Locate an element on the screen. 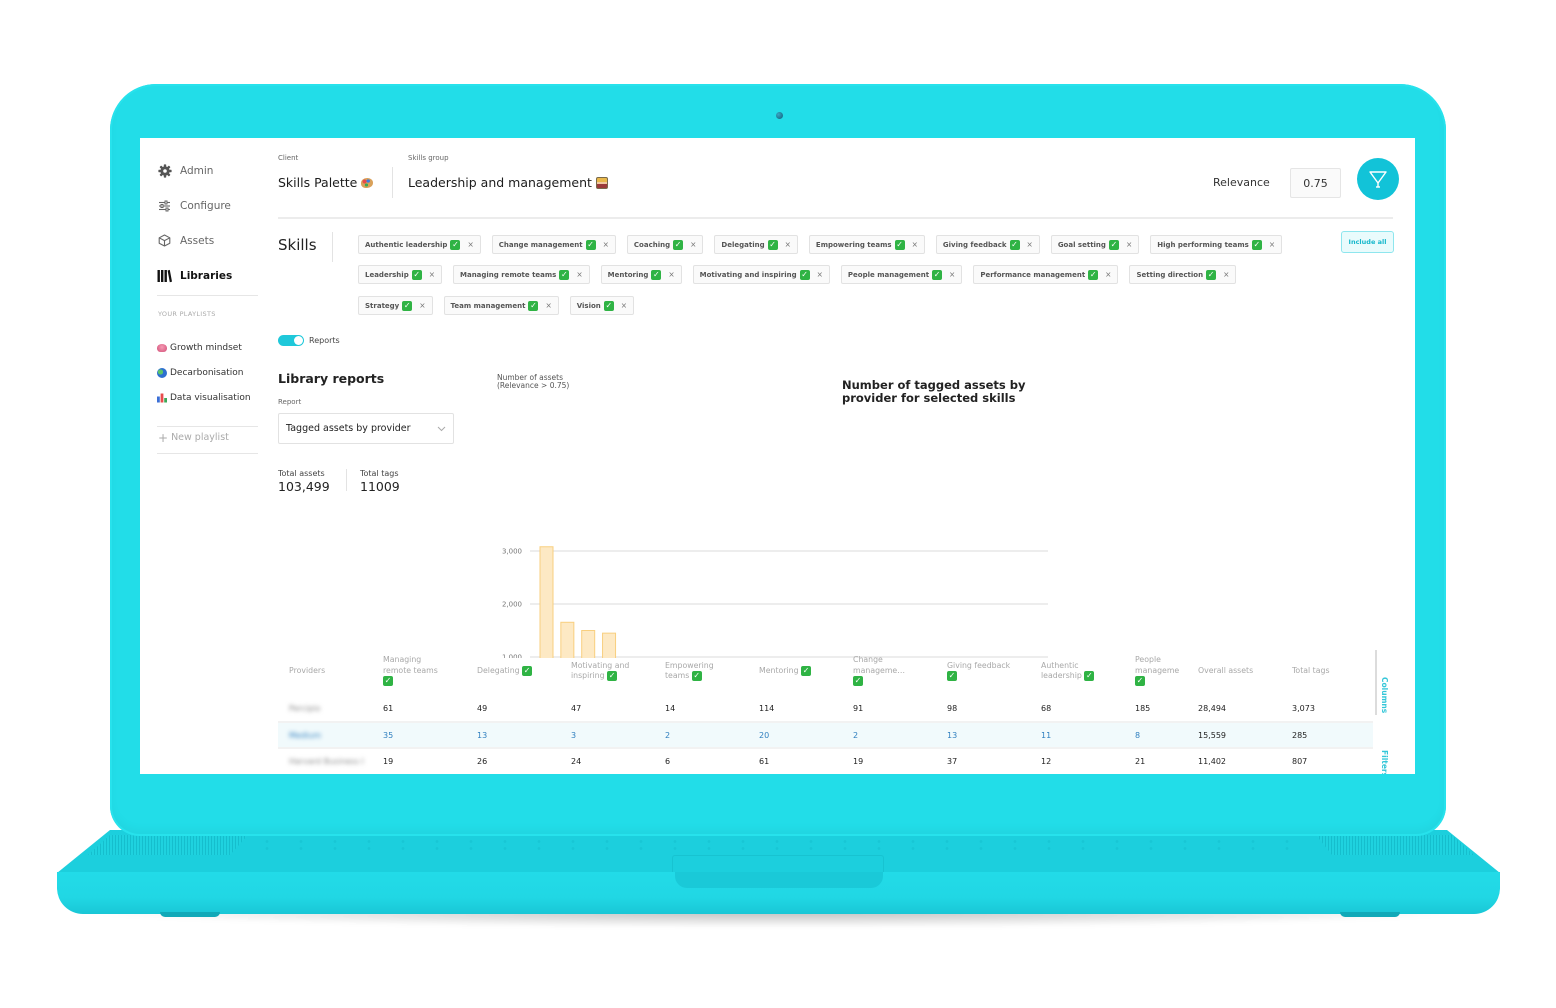 Image resolution: width=1556 pixels, height=1008 pixels. report-select: Tagged assets by provider is located at coordinates (366, 428).